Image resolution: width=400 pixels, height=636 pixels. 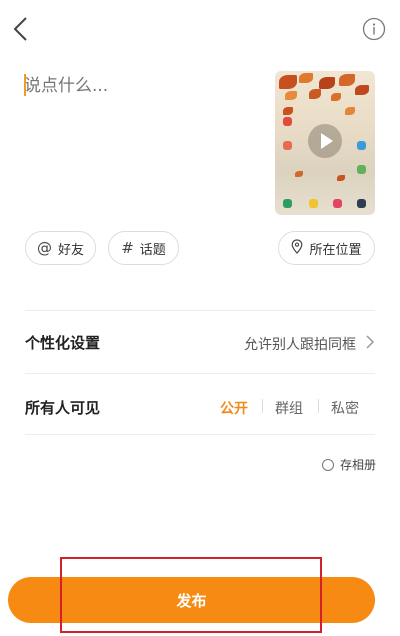 I want to click on info-button, so click(x=374, y=29).